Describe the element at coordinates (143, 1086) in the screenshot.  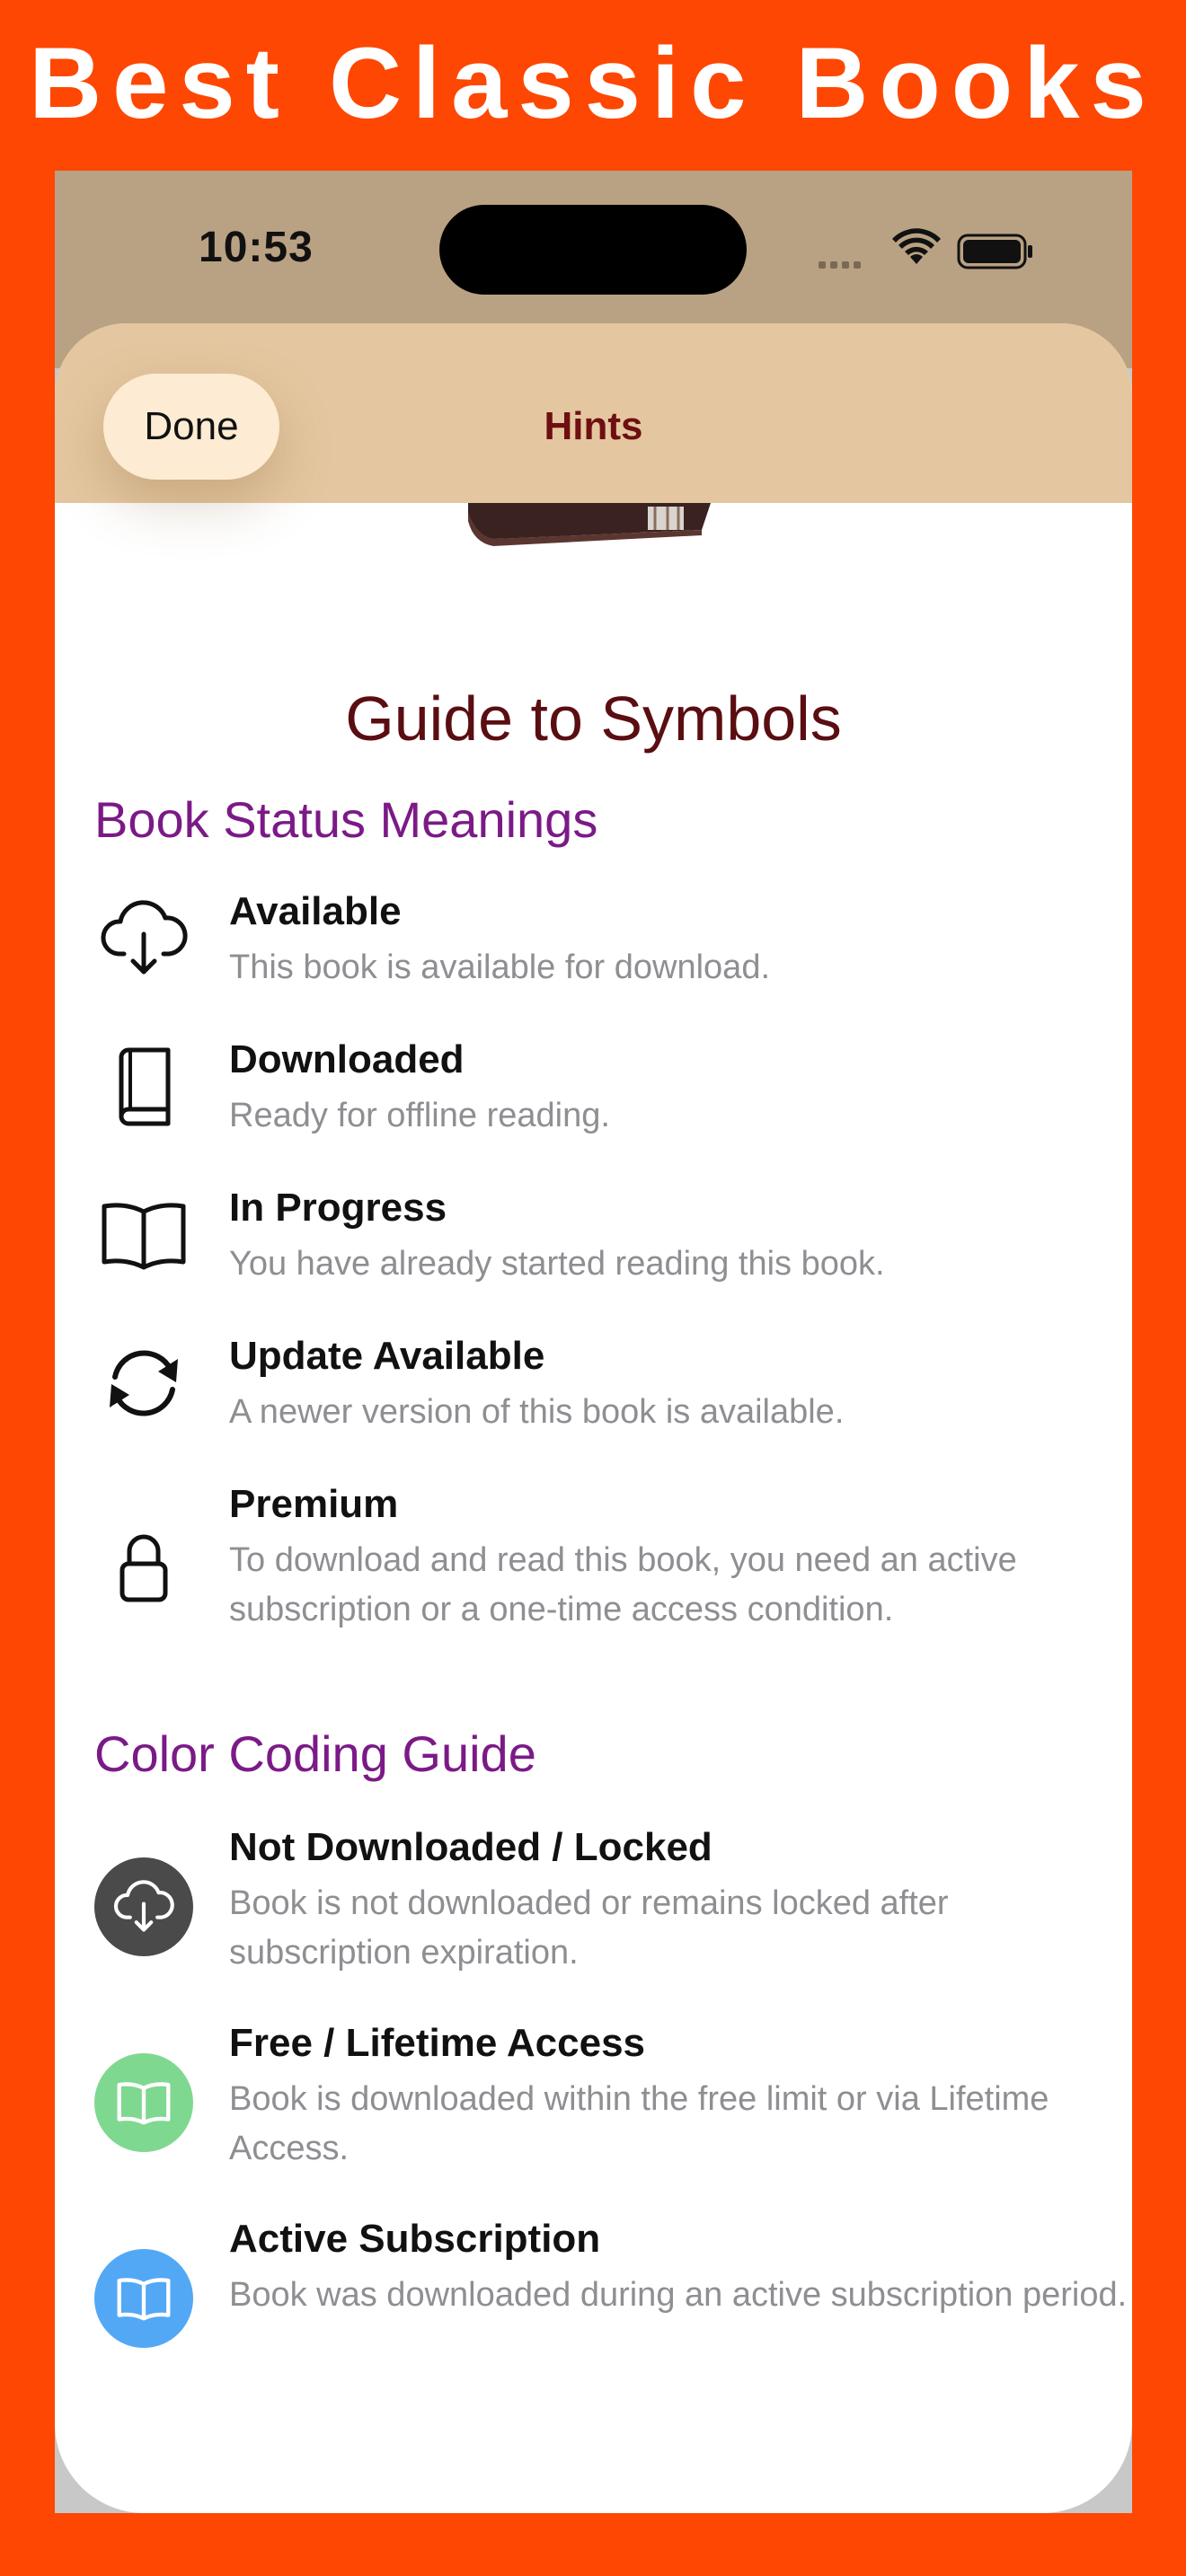
I see `book-closed-icon` at that location.